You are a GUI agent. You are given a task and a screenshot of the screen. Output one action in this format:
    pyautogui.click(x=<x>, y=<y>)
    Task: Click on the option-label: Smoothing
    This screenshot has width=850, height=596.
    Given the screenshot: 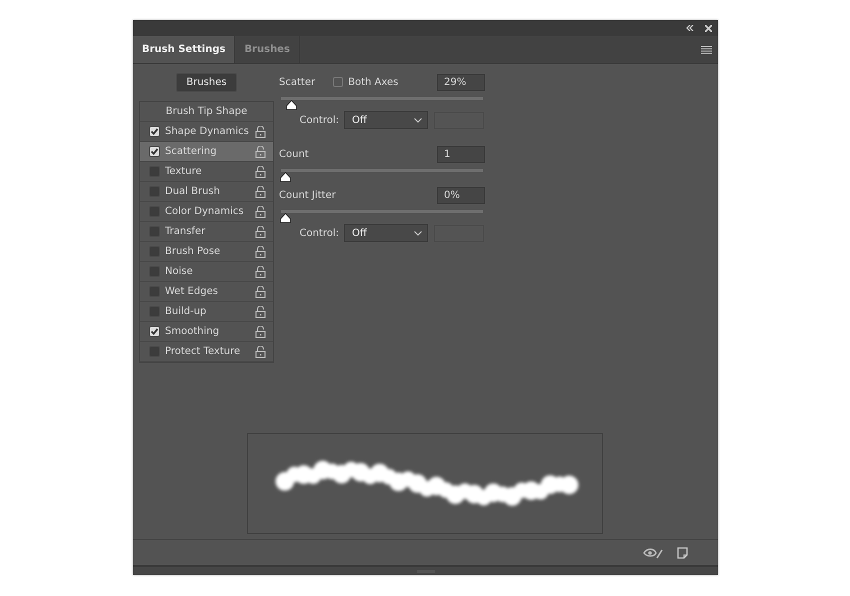 What is the action you would take?
    pyautogui.click(x=192, y=331)
    